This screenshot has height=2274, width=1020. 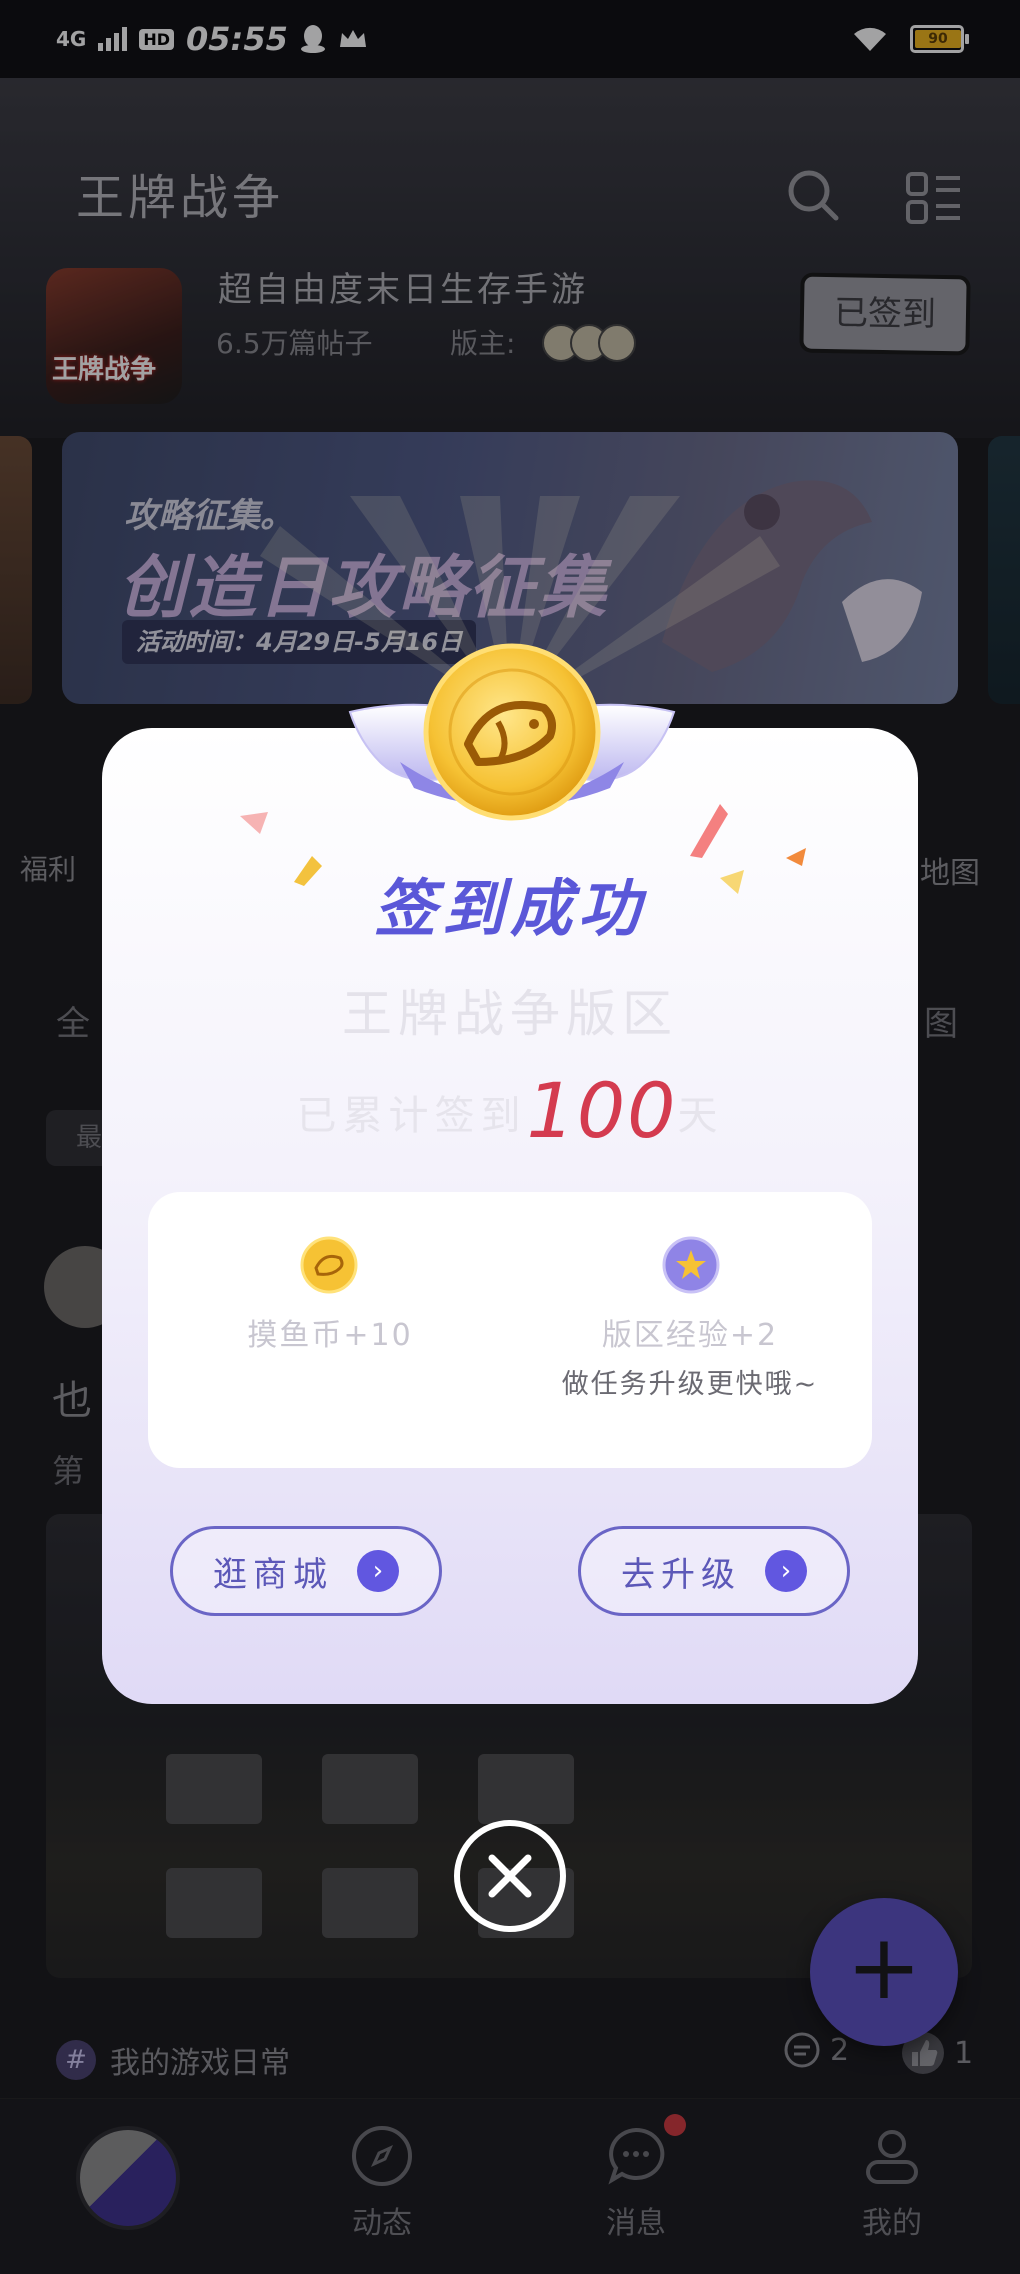 I want to click on reward-exp-label: 版区经验+2, so click(x=690, y=1335).